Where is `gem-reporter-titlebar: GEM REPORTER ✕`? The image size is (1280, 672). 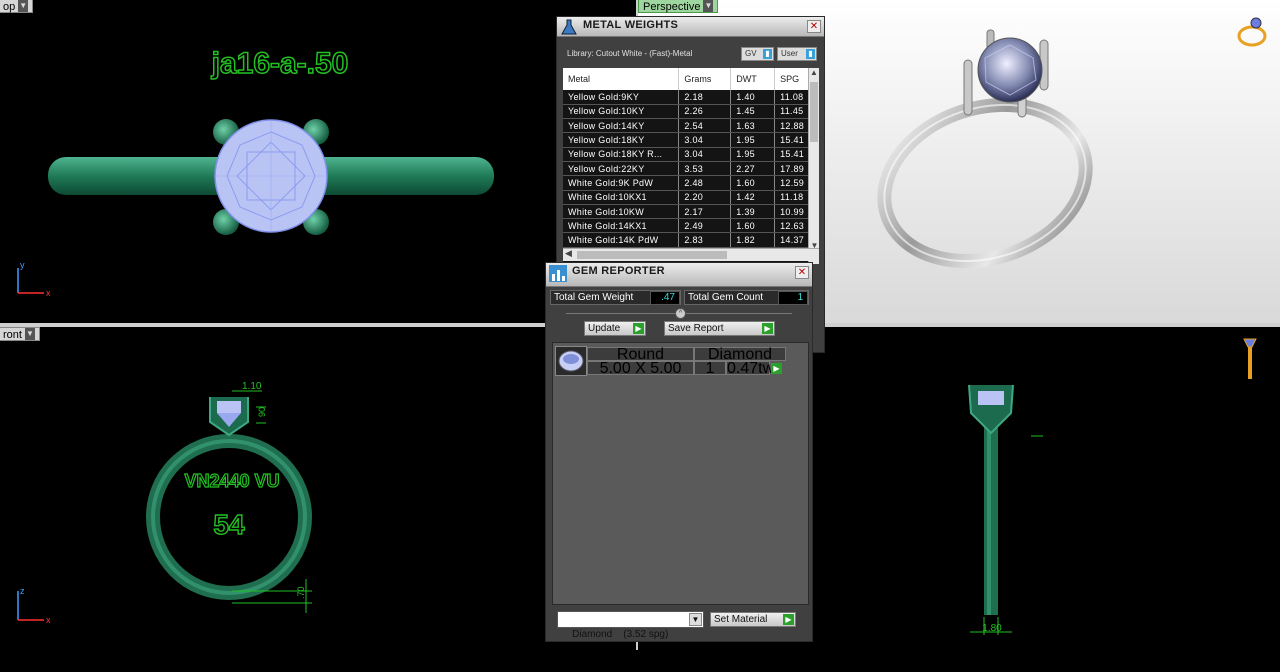 gem-reporter-titlebar: GEM REPORTER ✕ is located at coordinates (679, 275).